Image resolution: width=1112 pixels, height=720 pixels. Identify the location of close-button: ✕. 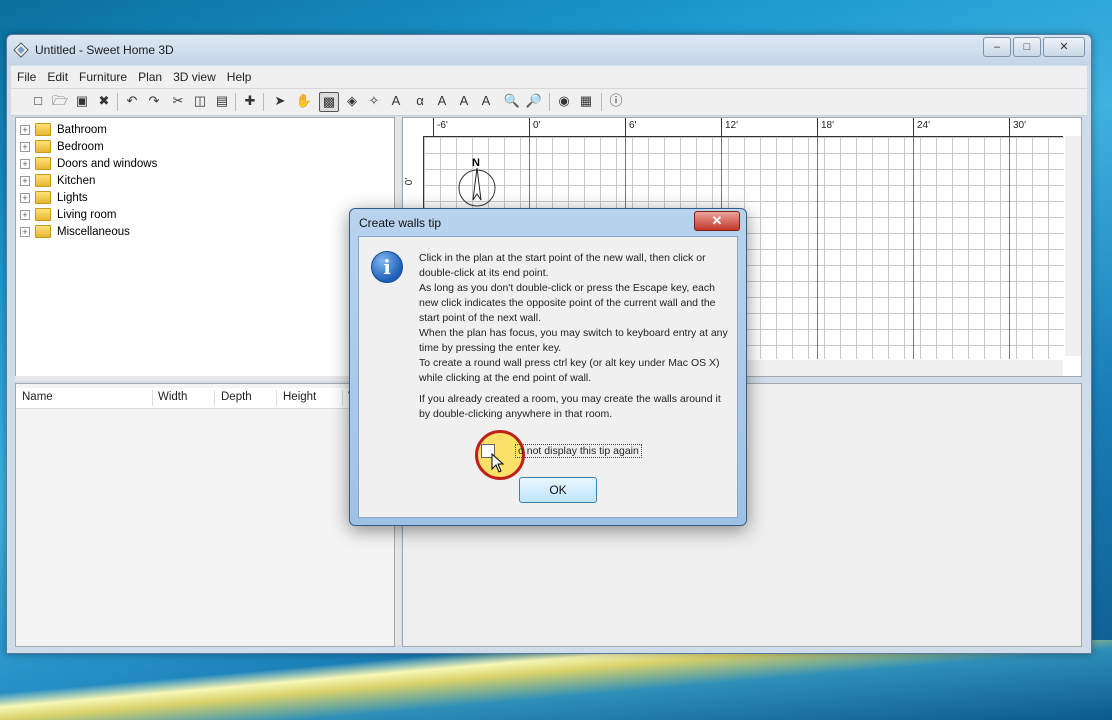
(1064, 47).